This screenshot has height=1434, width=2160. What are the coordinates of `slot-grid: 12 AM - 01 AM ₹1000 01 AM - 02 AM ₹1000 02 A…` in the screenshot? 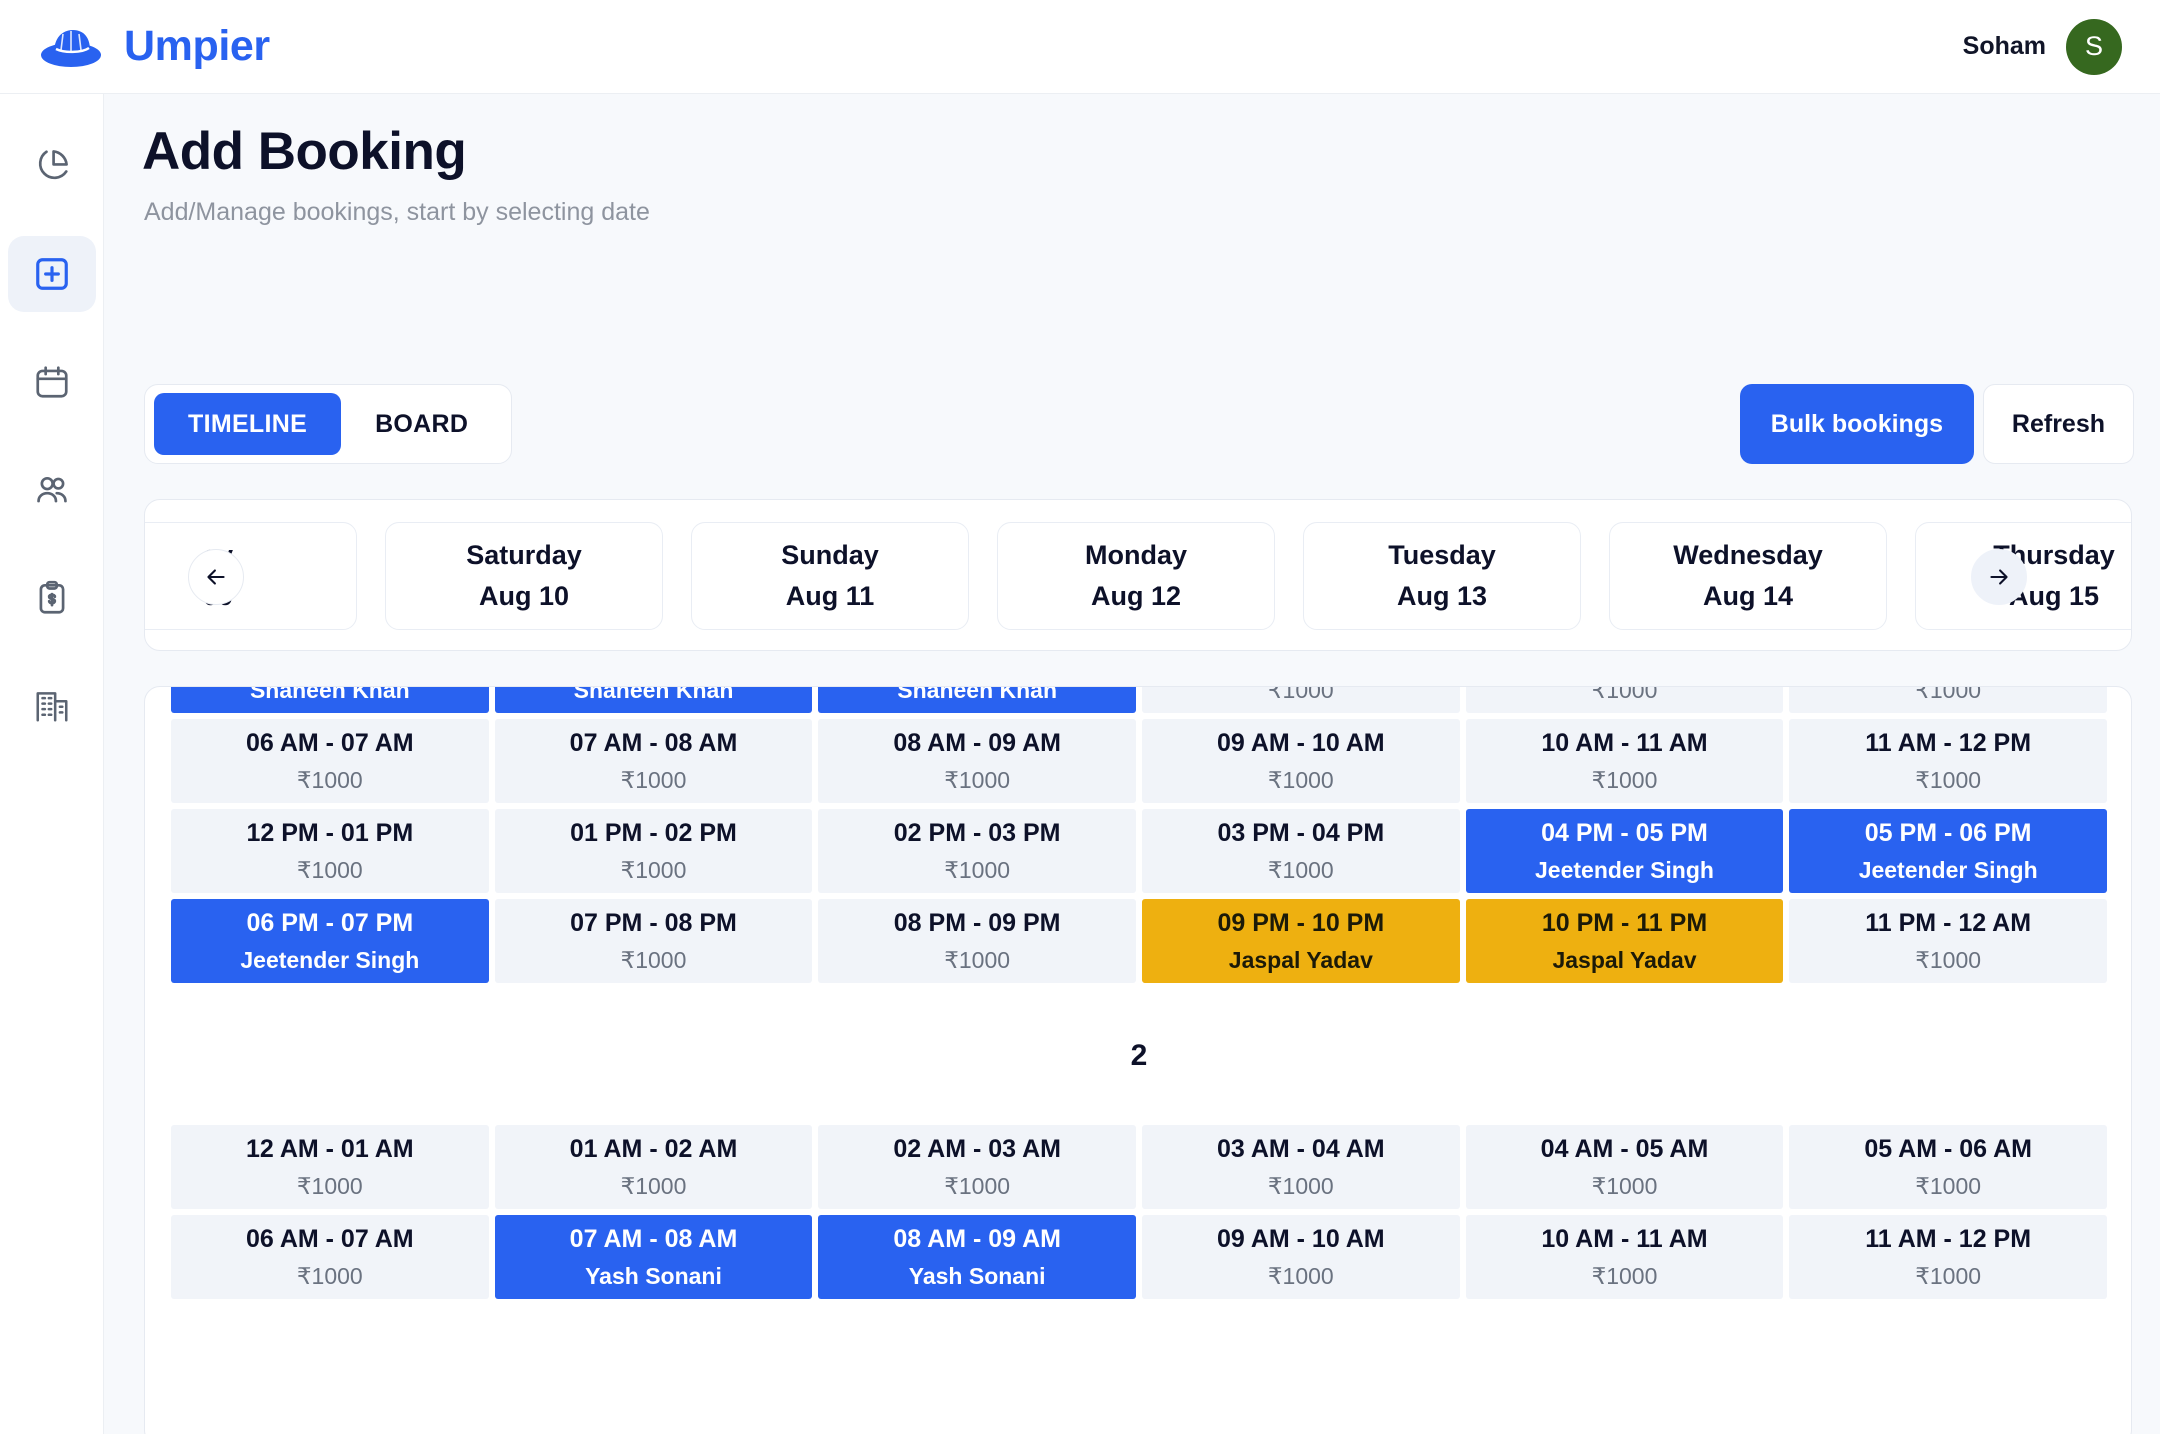 It's located at (1139, 1212).